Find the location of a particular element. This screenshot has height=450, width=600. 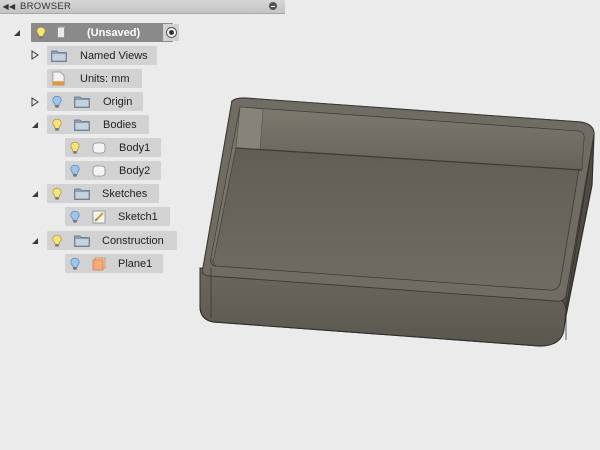

tree-item-construction: Construction is located at coordinates (112, 240).